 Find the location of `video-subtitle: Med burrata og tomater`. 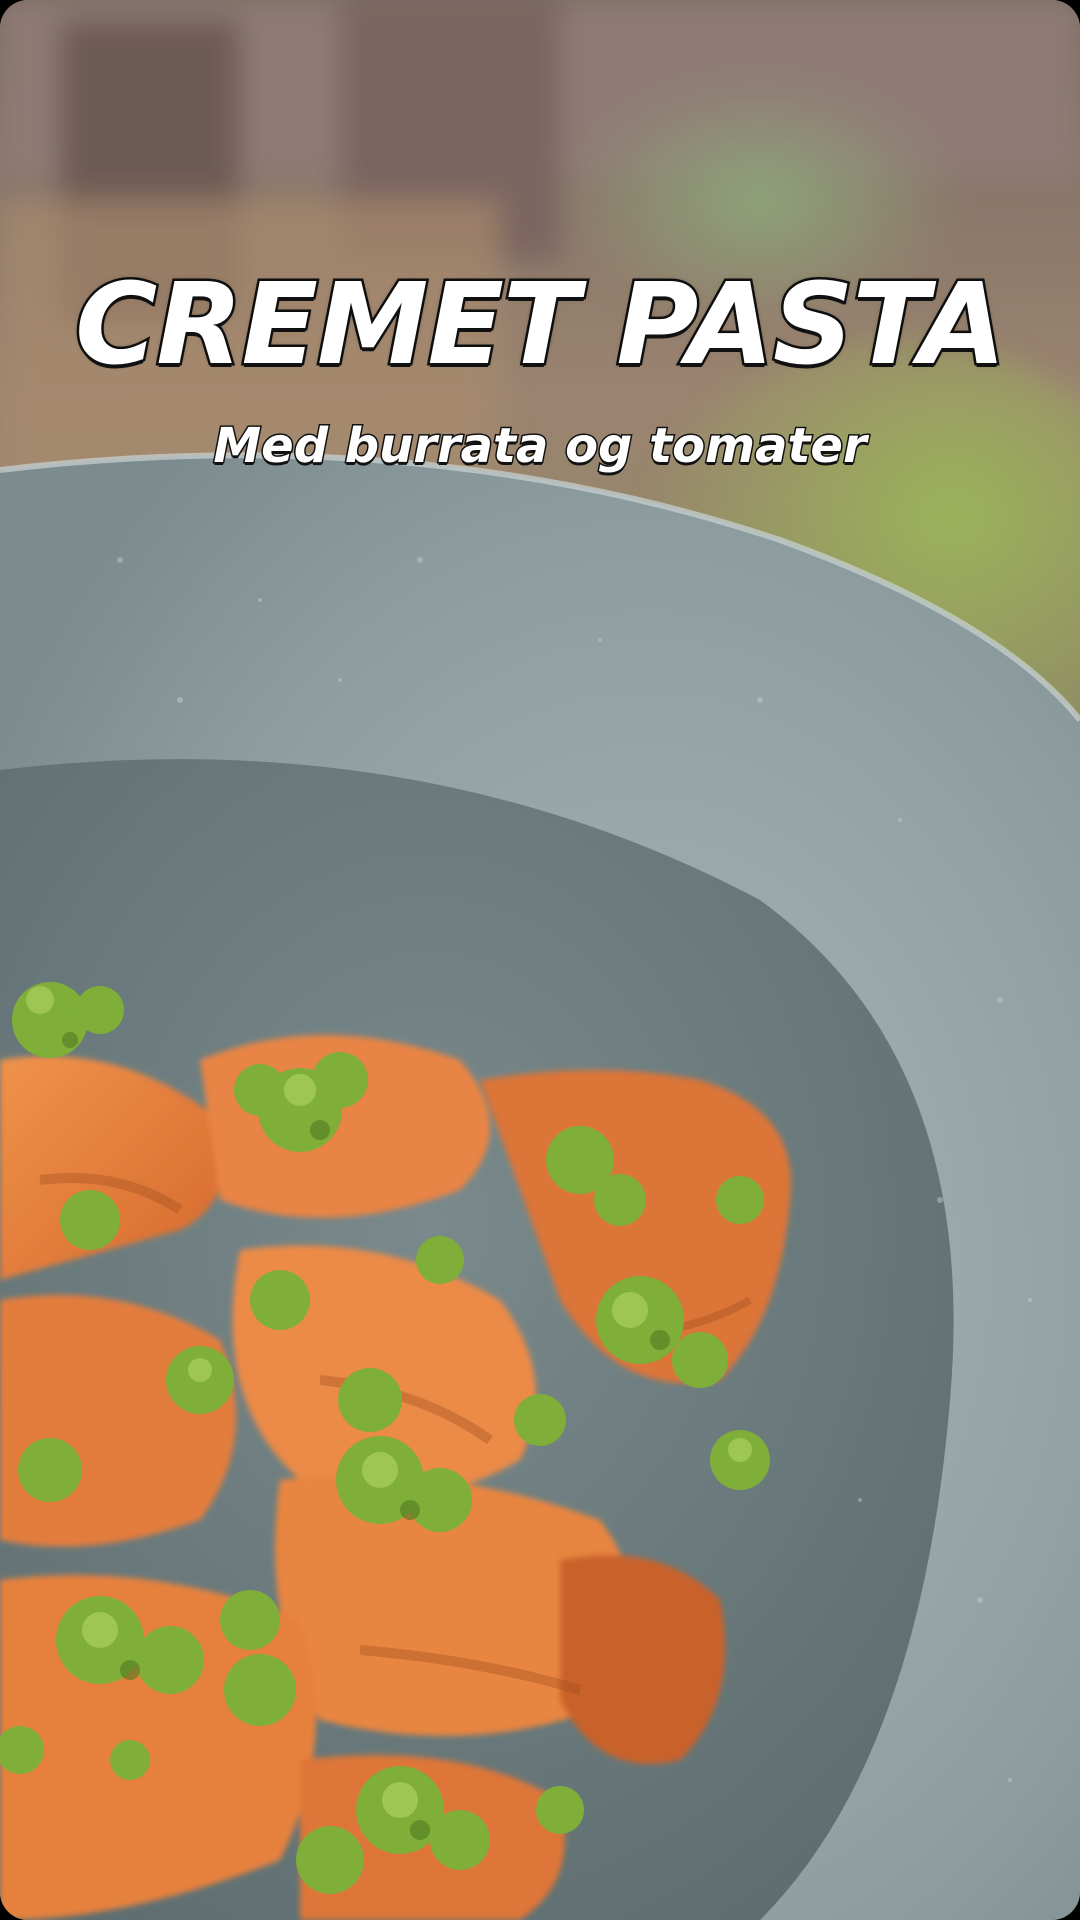

video-subtitle: Med burrata og tomater is located at coordinates (540, 446).